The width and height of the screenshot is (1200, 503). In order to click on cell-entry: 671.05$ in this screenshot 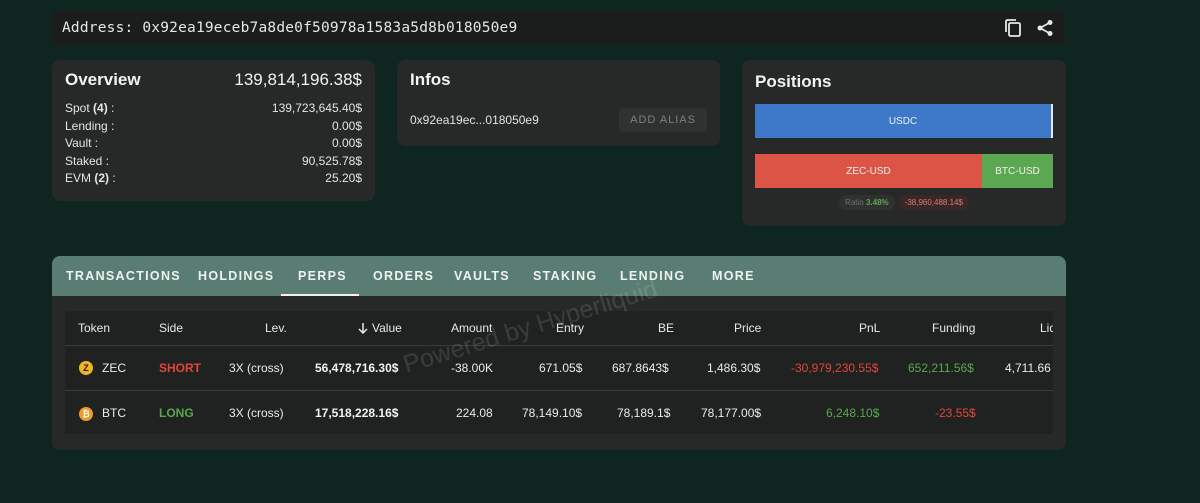, I will do `click(561, 368)`.